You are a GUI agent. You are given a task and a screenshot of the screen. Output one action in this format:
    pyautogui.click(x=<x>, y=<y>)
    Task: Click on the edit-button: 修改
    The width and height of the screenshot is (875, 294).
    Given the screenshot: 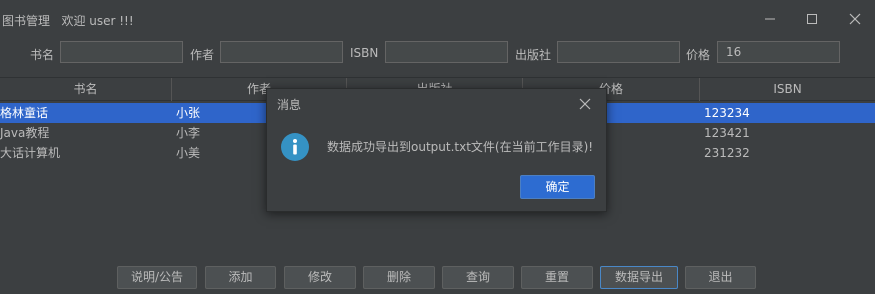 What is the action you would take?
    pyautogui.click(x=320, y=277)
    